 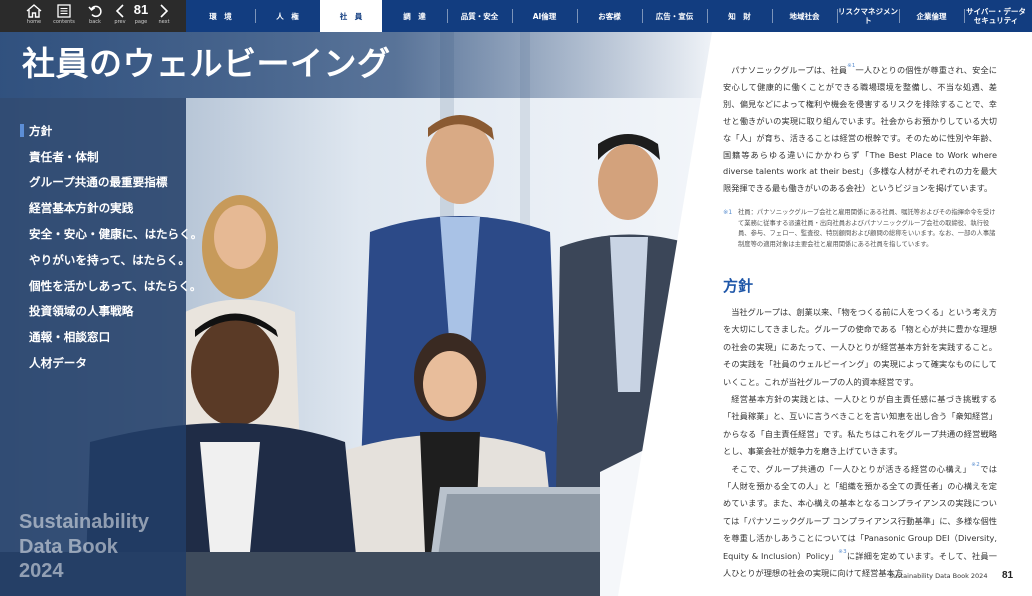 I want to click on contents-icon, so click(x=64, y=11).